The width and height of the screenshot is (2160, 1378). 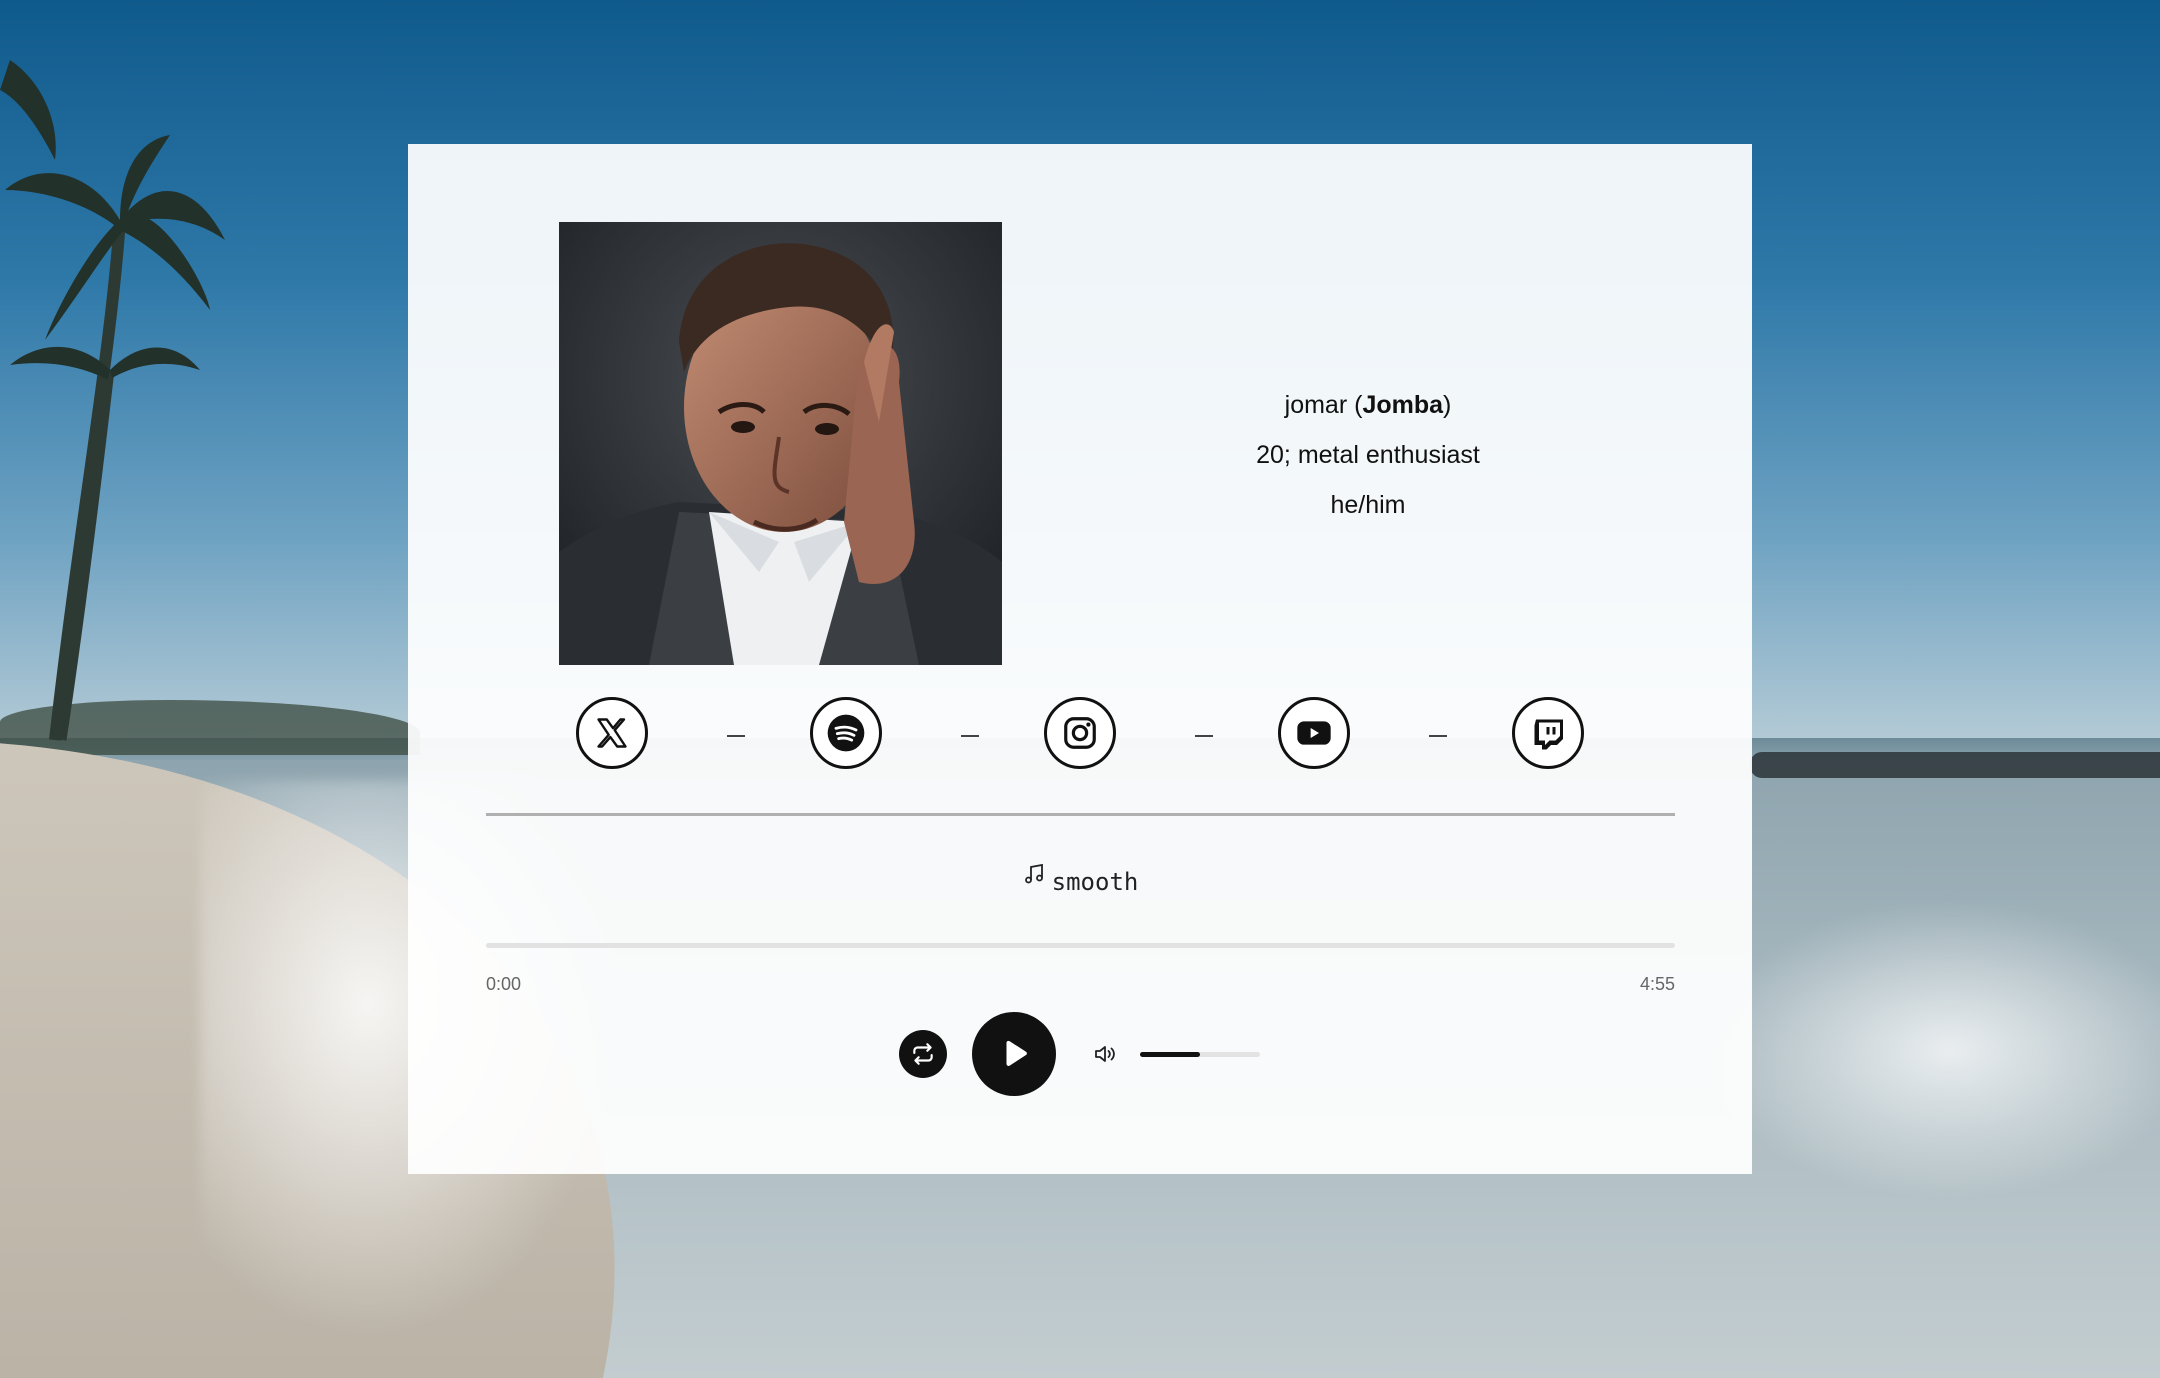 What do you see at coordinates (112, 400) in the screenshot?
I see `palm-tree-graphic` at bounding box center [112, 400].